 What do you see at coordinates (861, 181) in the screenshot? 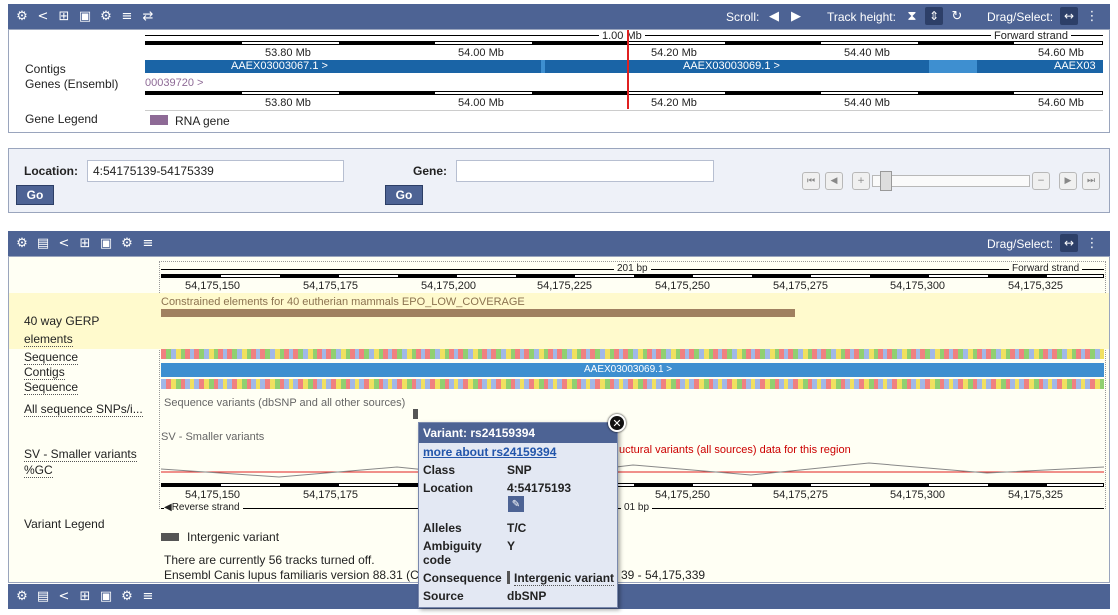
I see `zoom-in-icon: +` at bounding box center [861, 181].